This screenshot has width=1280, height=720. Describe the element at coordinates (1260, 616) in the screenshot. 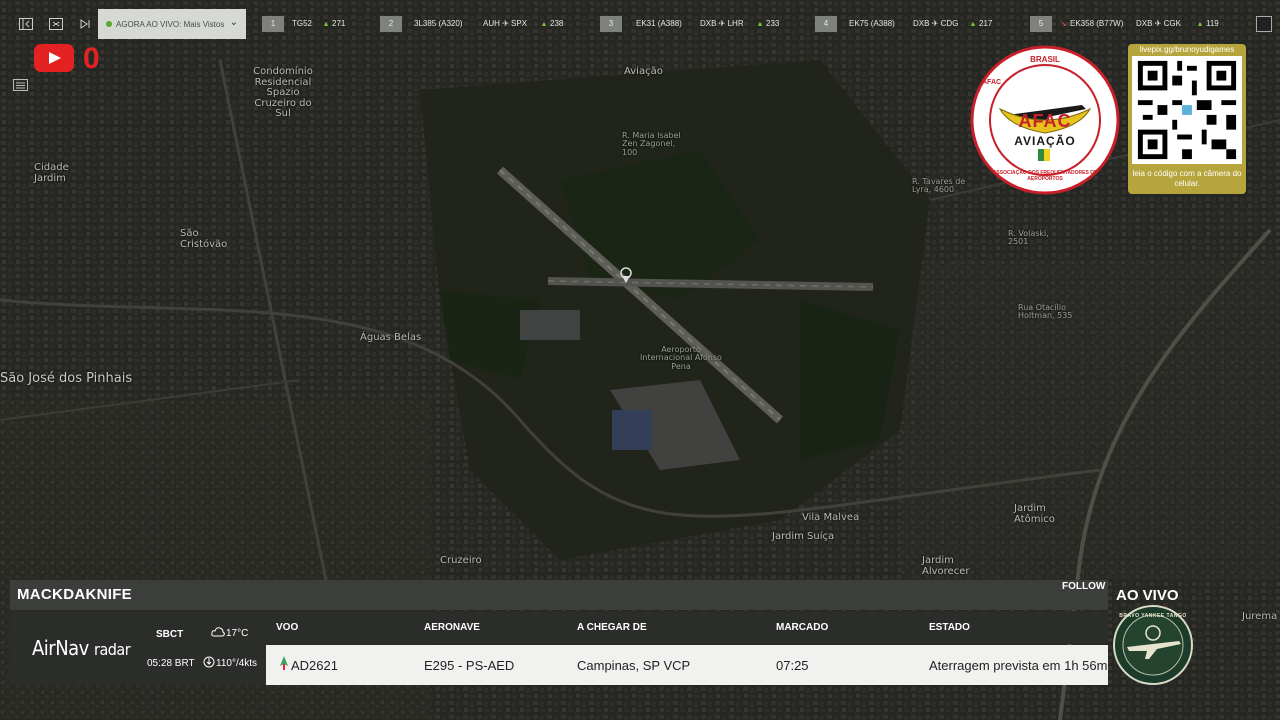

I see `map-label-jurema: Jurema` at that location.